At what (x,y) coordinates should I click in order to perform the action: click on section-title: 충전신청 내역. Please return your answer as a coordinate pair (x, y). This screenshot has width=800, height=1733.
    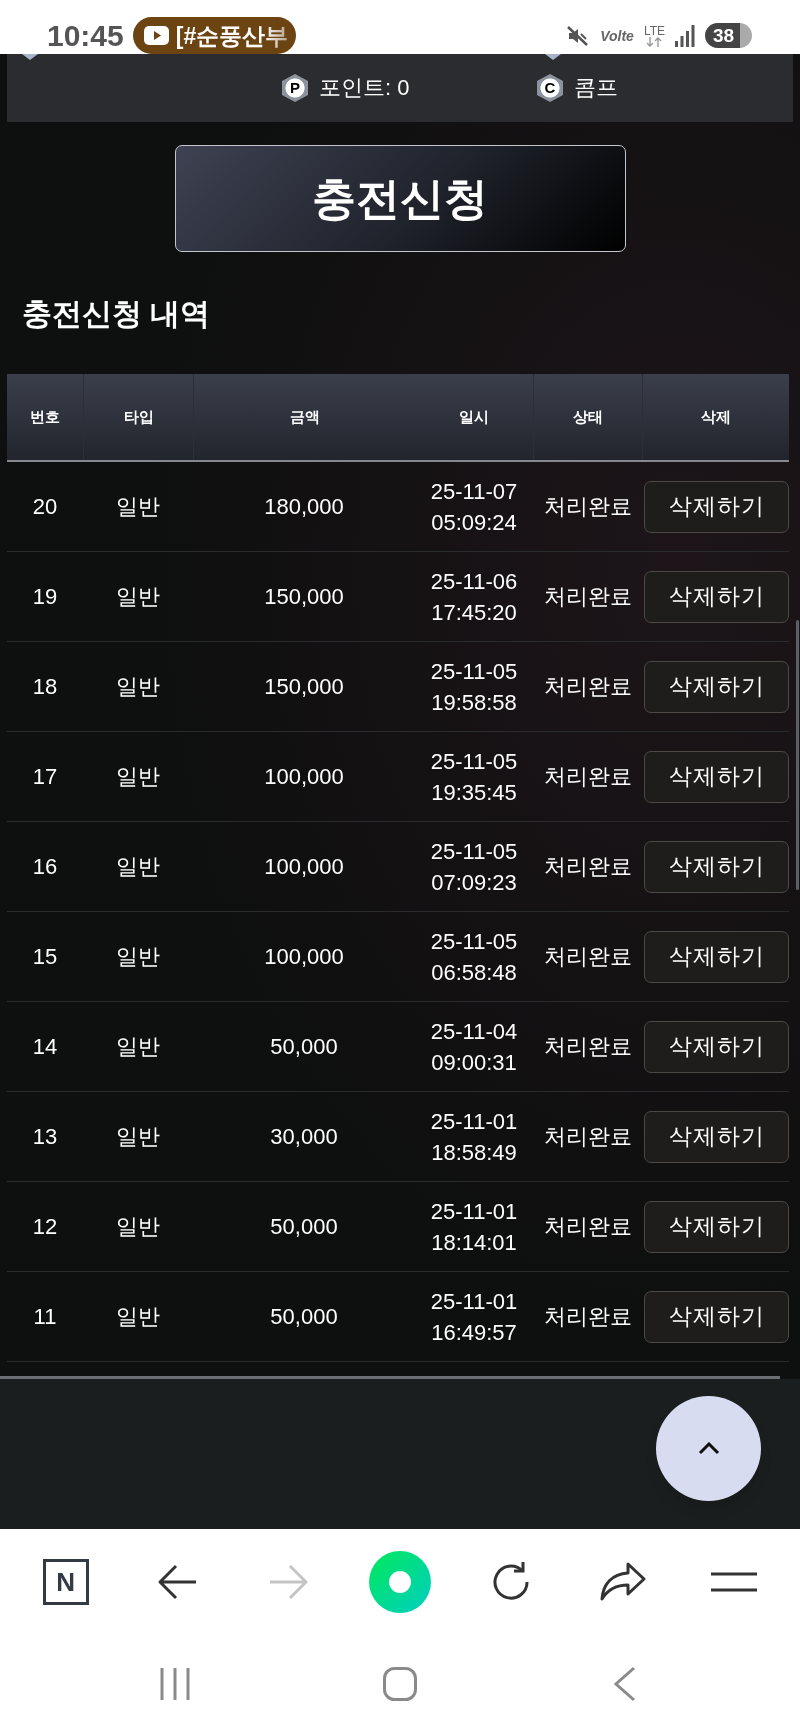
    Looking at the image, I should click on (116, 314).